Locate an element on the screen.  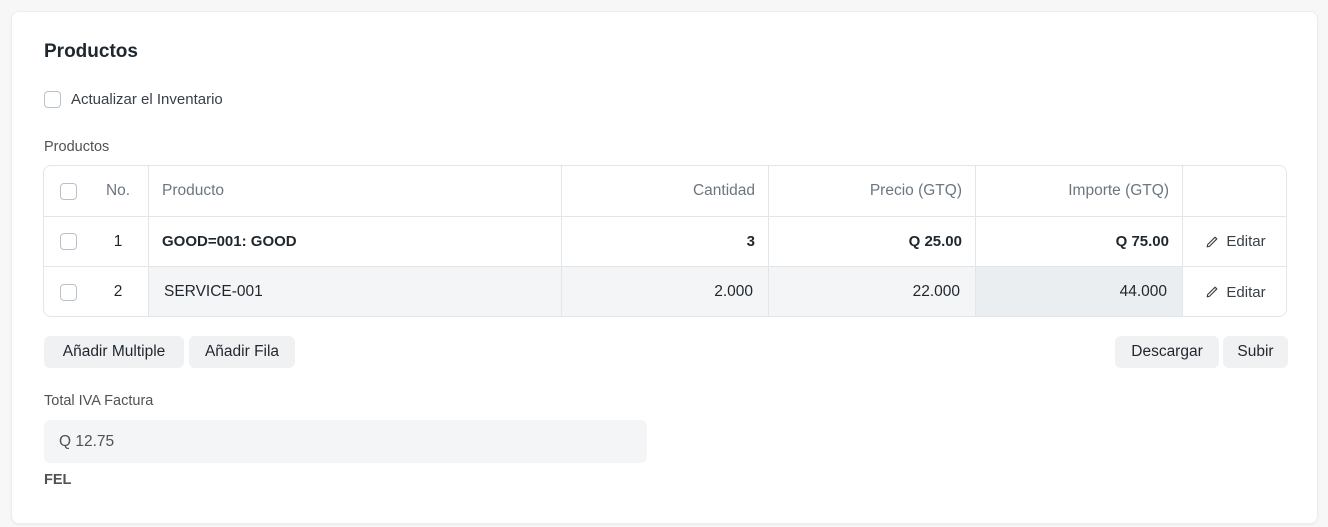
header-rate: Precio (GTQ) is located at coordinates (871, 191).